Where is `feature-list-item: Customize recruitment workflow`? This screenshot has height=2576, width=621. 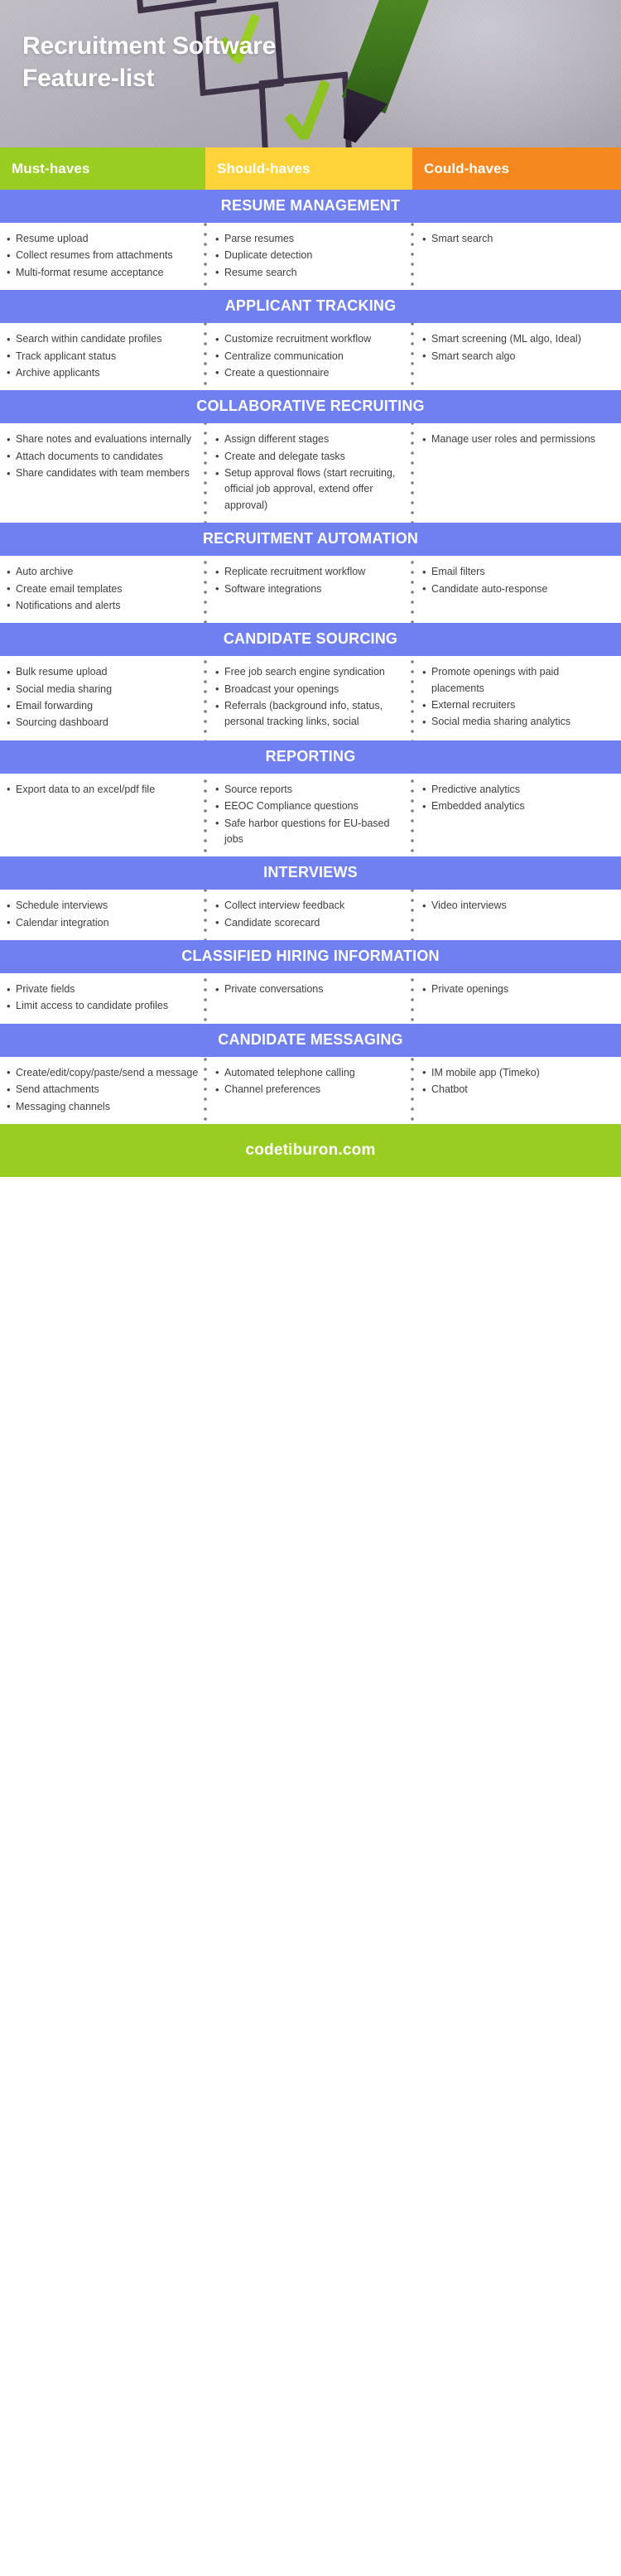 feature-list-item: Customize recruitment workflow is located at coordinates (309, 340).